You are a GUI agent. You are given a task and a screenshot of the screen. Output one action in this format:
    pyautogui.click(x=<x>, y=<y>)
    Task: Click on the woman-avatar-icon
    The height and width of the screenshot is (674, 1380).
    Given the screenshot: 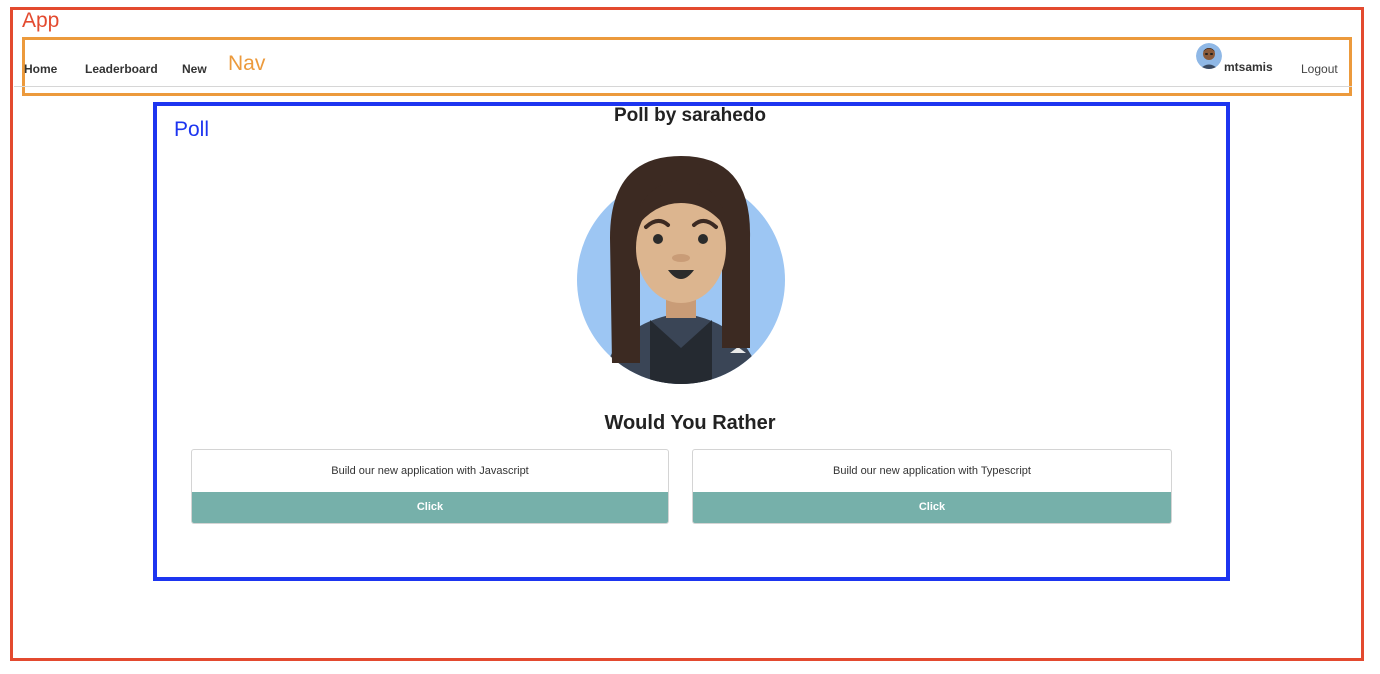 What is the action you would take?
    pyautogui.click(x=681, y=268)
    